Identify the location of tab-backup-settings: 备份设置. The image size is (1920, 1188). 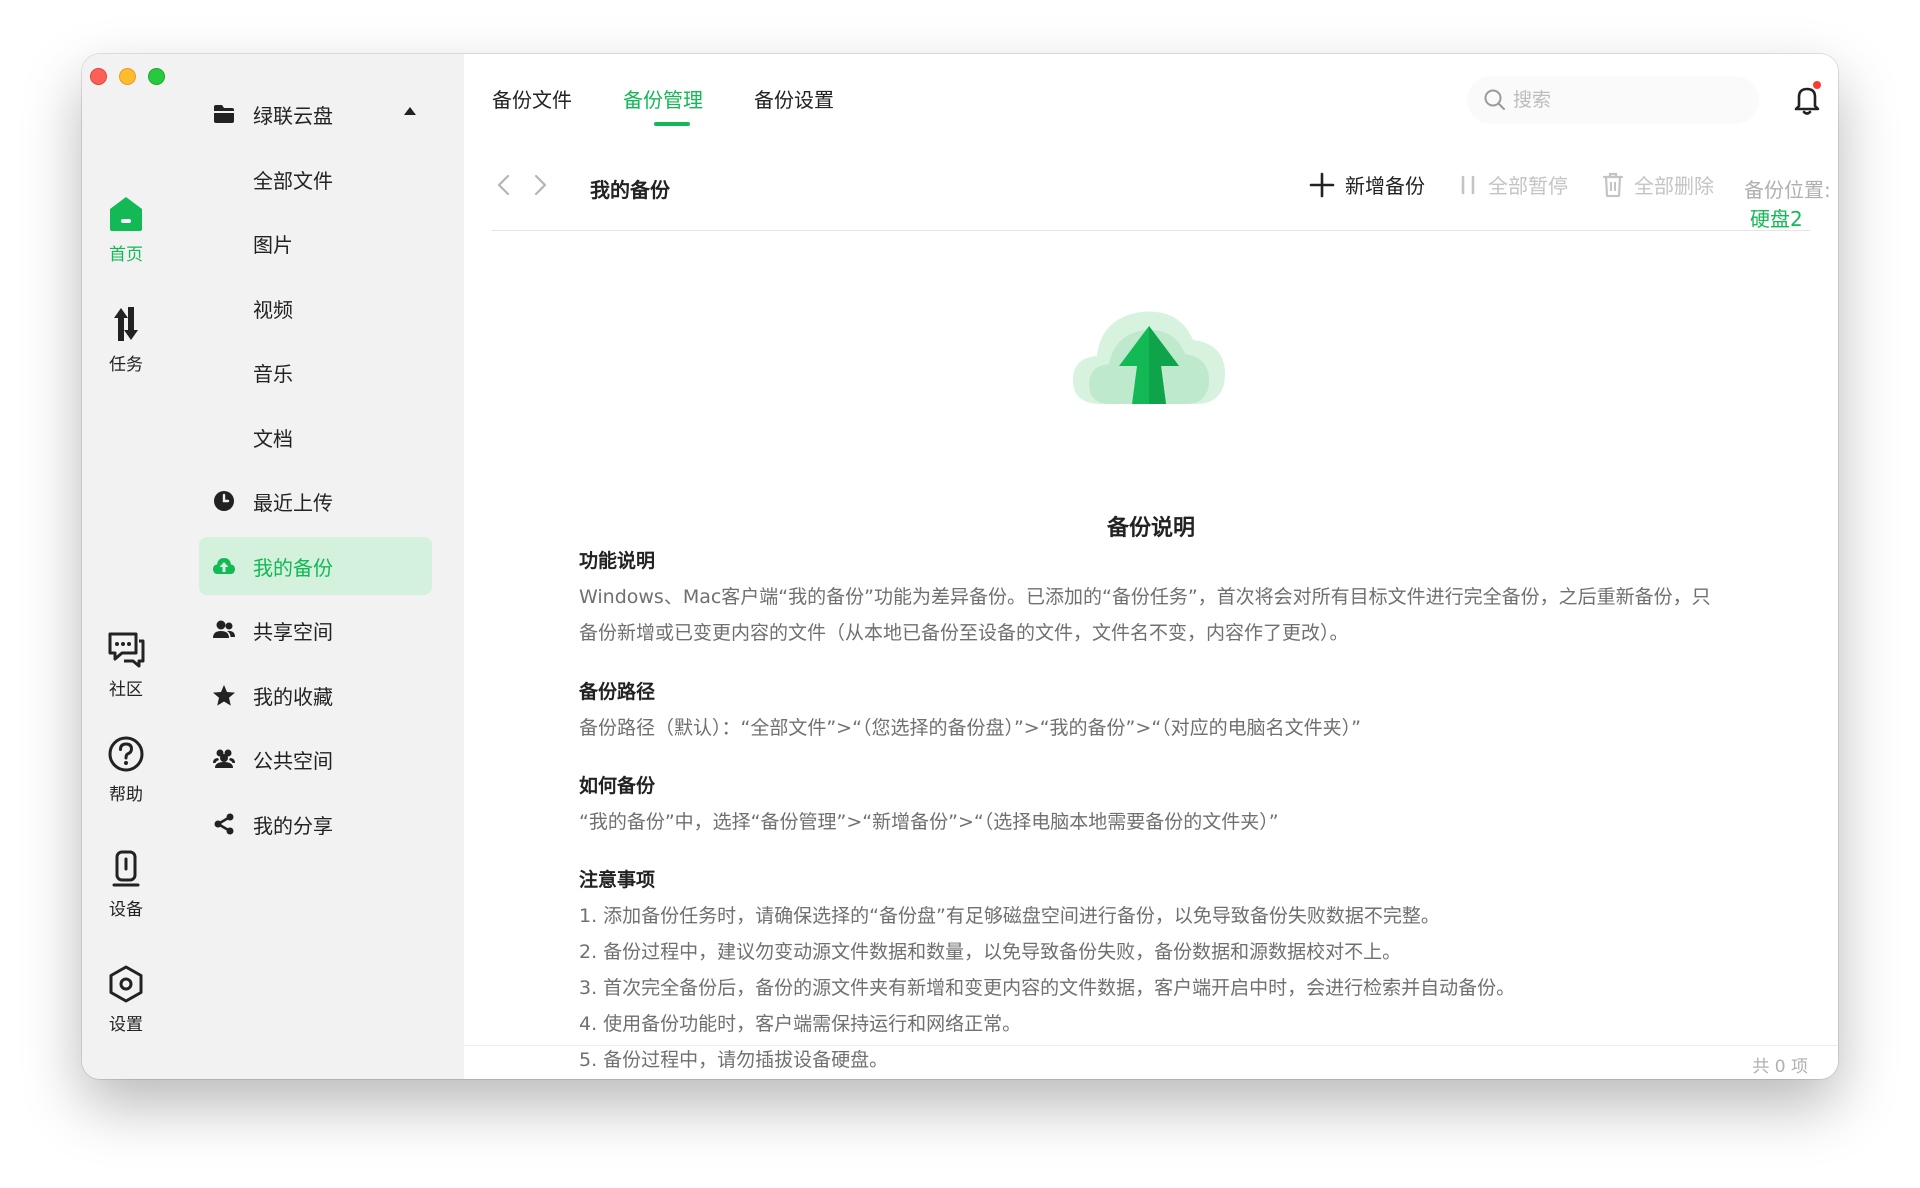
(794, 98).